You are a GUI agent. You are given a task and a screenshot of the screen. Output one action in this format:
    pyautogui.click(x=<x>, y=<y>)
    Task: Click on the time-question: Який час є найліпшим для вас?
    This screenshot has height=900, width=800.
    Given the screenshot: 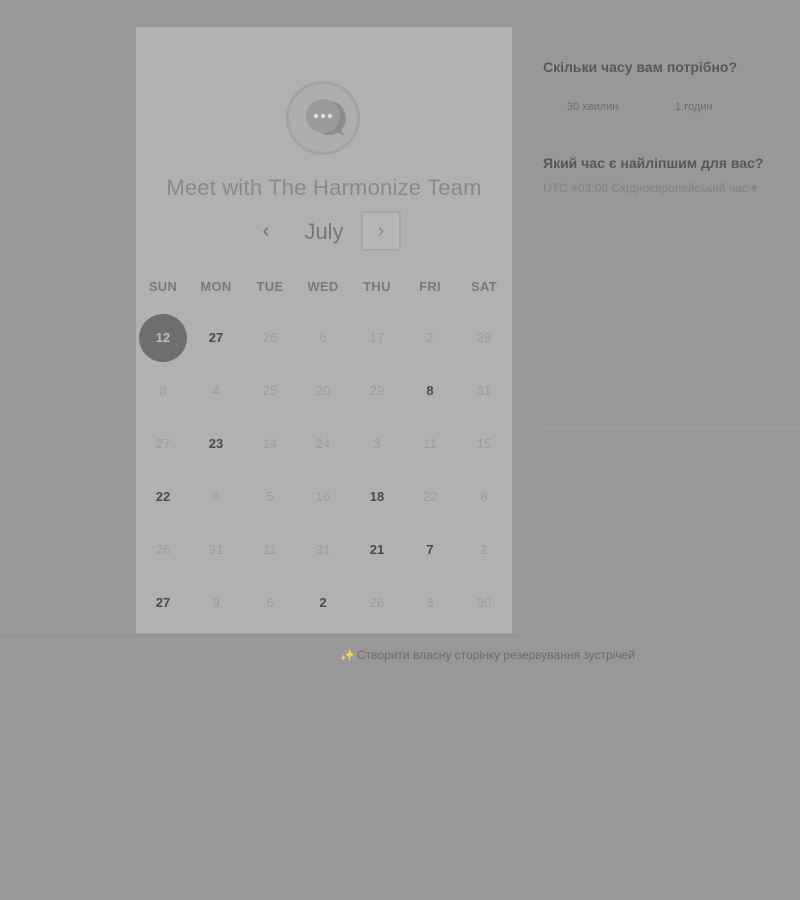 What is the action you would take?
    pyautogui.click(x=653, y=163)
    